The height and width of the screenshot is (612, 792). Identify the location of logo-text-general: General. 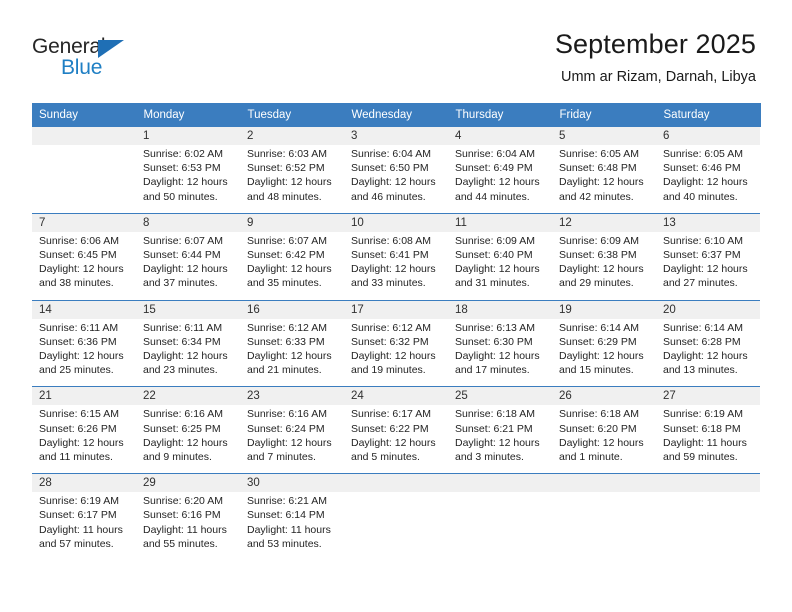
(69, 46).